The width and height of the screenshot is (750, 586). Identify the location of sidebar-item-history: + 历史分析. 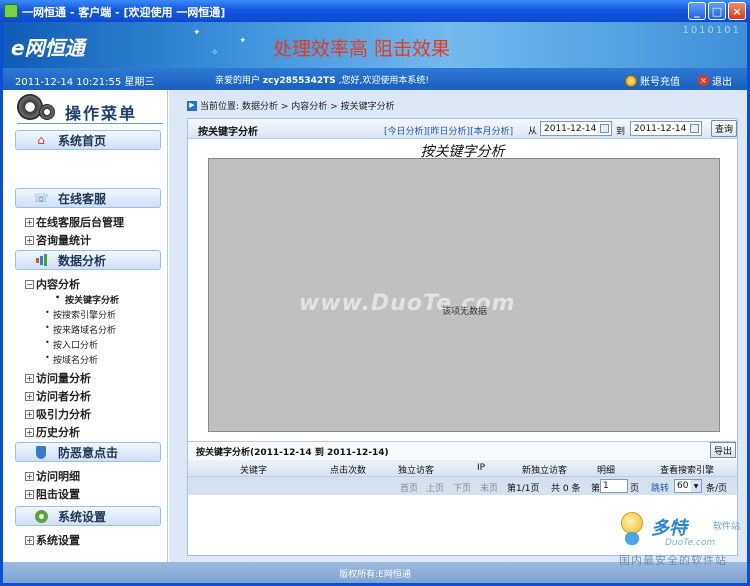
(52, 432).